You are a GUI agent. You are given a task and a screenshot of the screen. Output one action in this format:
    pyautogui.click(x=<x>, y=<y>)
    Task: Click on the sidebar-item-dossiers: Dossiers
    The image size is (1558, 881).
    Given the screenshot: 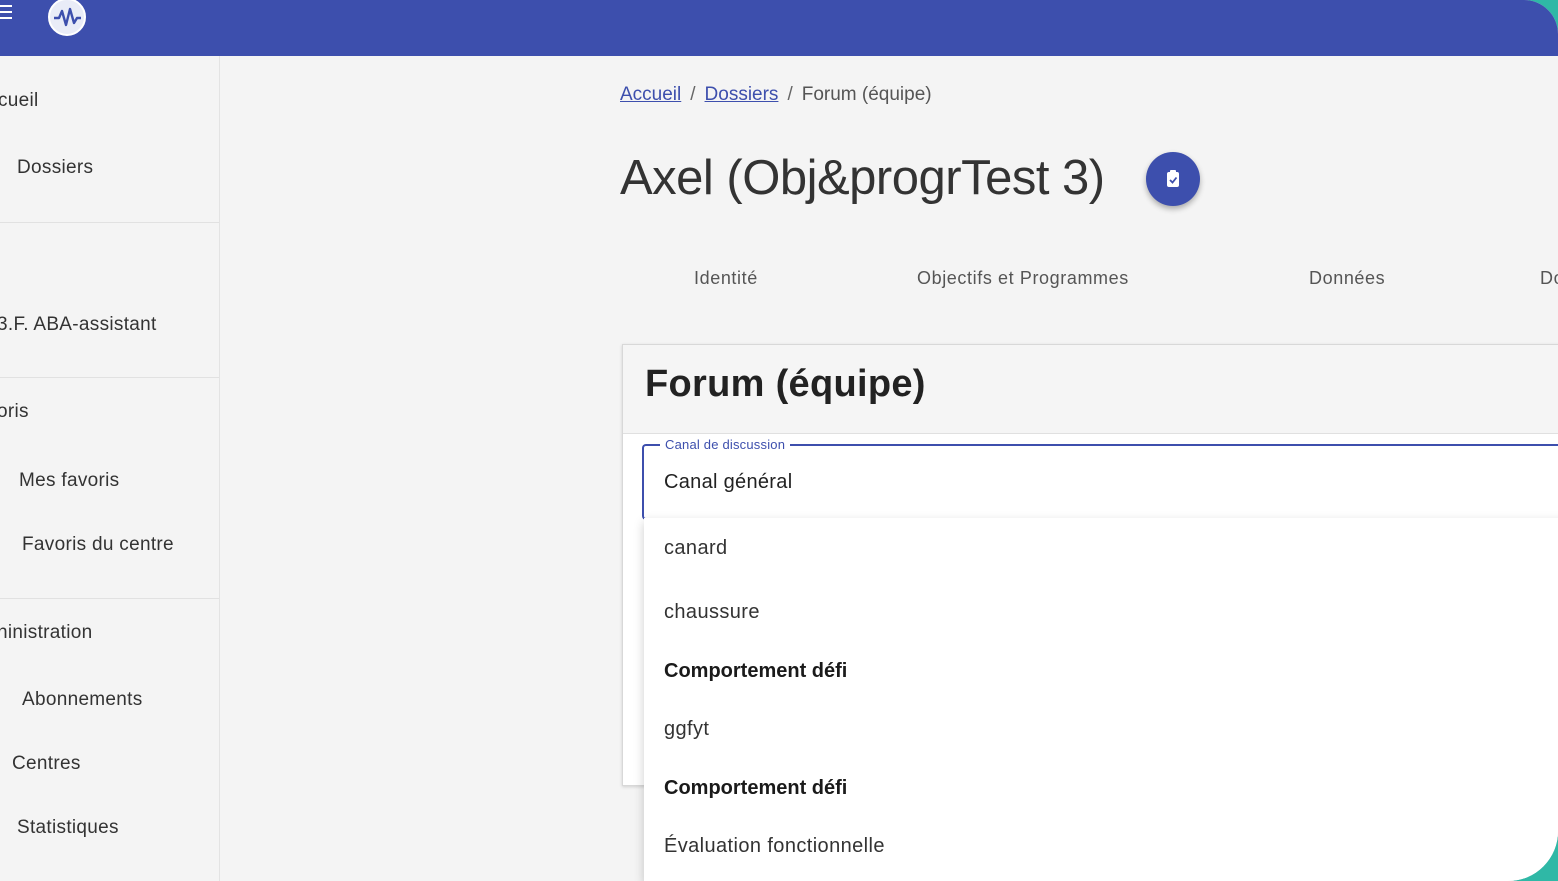 What is the action you would take?
    pyautogui.click(x=55, y=168)
    